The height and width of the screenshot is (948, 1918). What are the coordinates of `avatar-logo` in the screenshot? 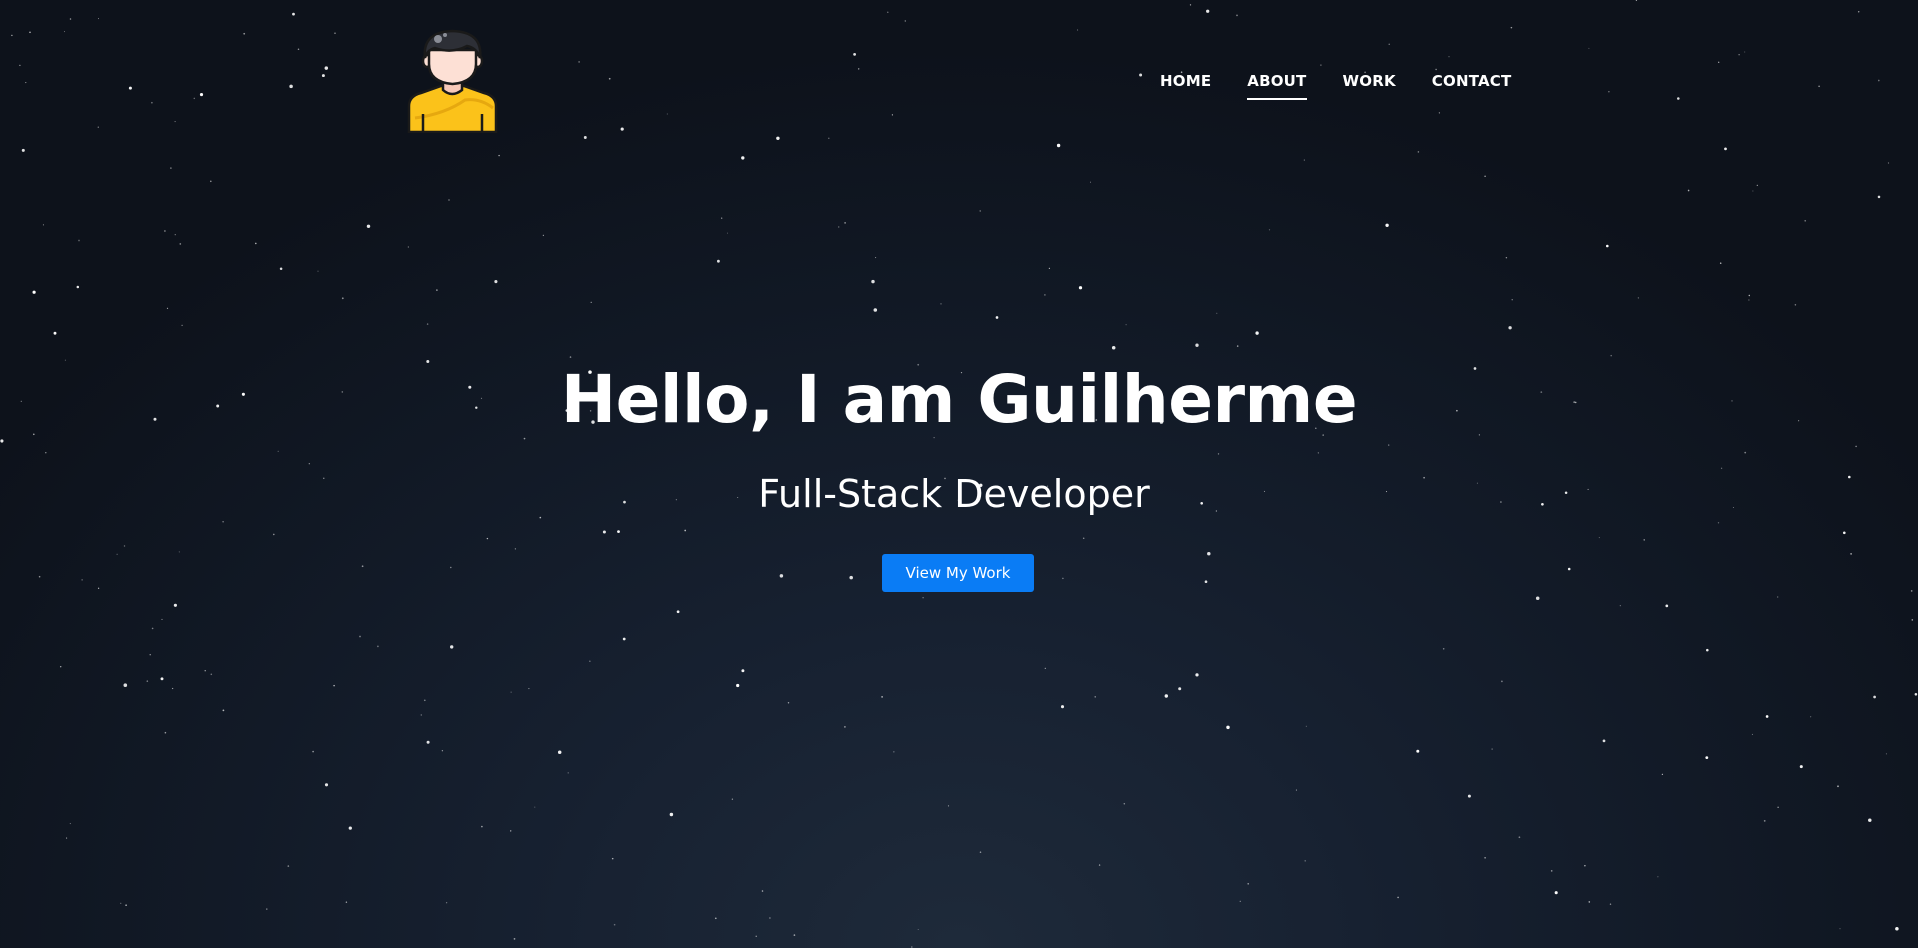 It's located at (452, 81).